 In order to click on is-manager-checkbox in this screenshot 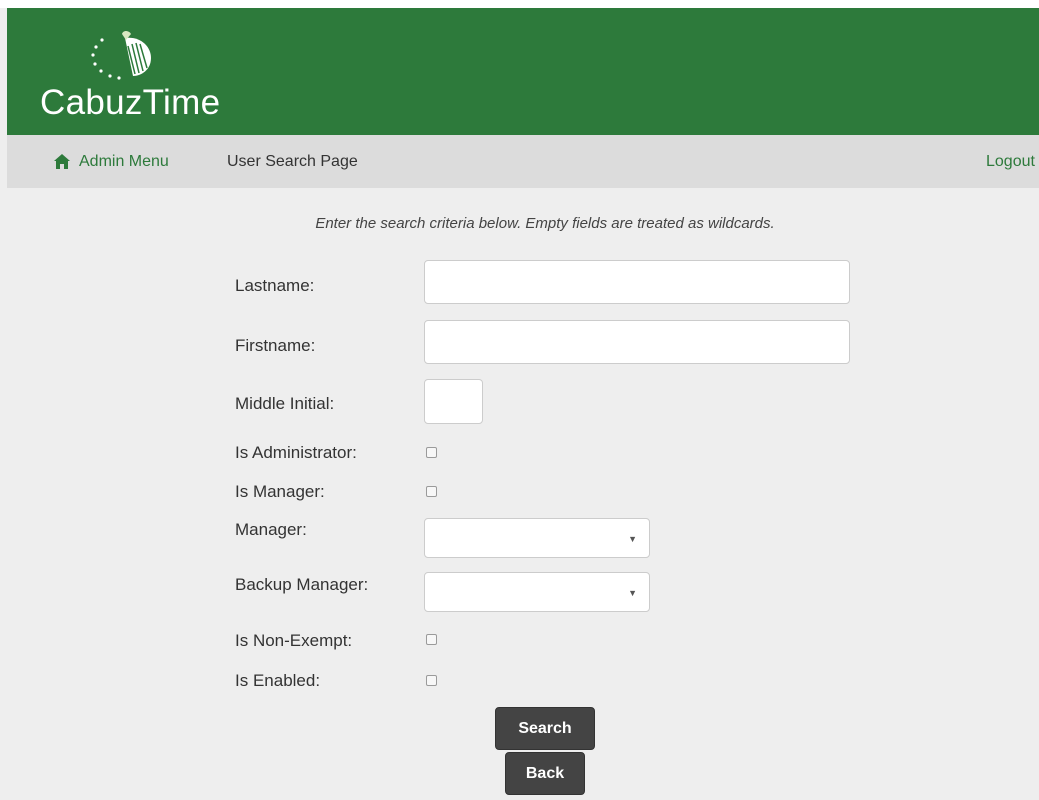, I will do `click(431, 491)`.